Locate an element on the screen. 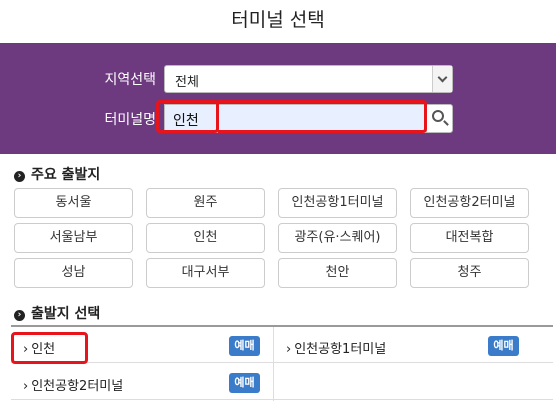 The height and width of the screenshot is (408, 556). departure-row: › 인천공항2터미널 예매 is located at coordinates (142, 382).